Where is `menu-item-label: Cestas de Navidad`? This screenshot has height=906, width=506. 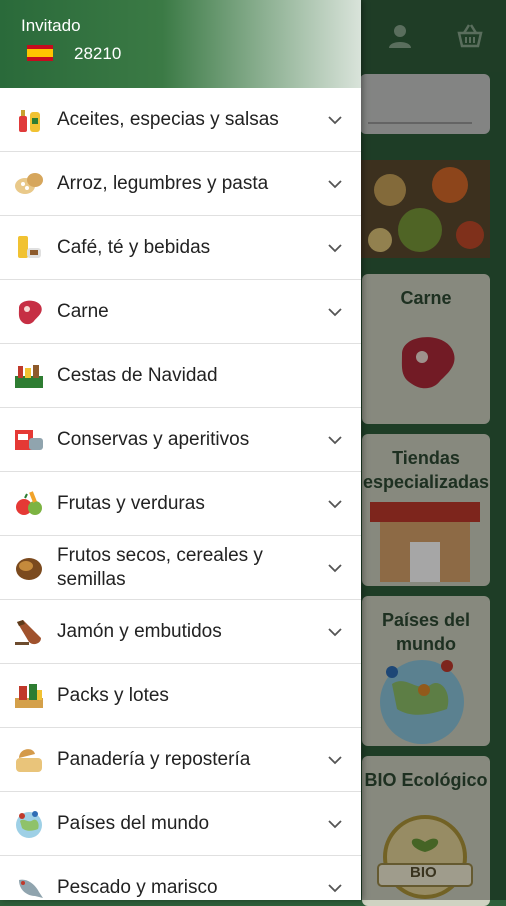 menu-item-label: Cestas de Navidad is located at coordinates (137, 375).